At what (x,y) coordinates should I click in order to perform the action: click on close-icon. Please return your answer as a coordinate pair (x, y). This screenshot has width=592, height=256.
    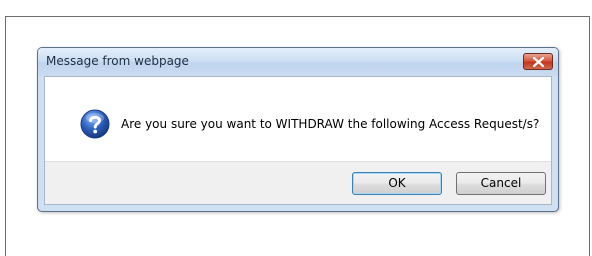
    Looking at the image, I should click on (538, 62).